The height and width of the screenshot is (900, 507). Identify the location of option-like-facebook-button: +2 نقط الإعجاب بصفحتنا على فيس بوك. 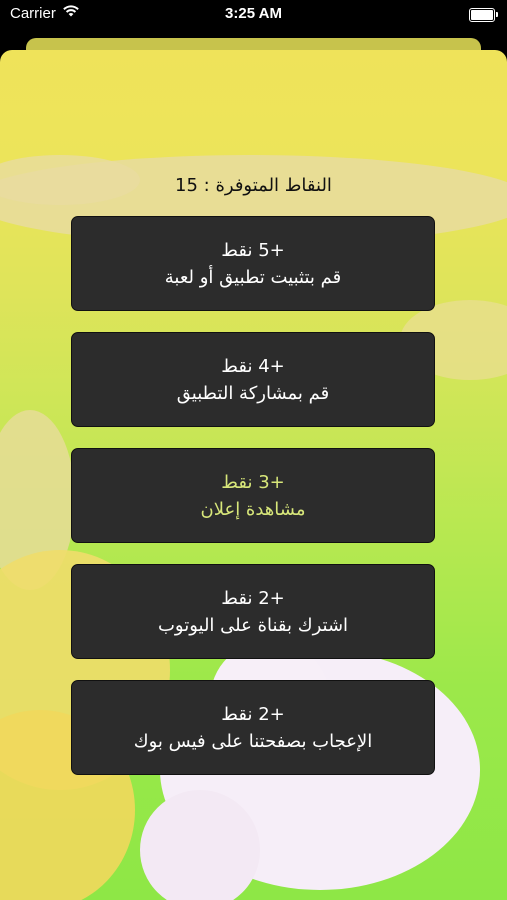
(253, 727).